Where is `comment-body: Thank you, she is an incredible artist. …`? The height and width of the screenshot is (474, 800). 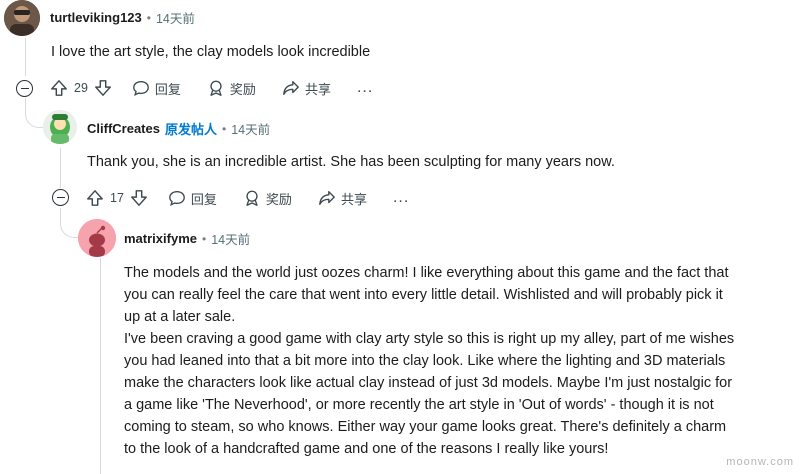 comment-body: Thank you, she is an incredible artist. … is located at coordinates (351, 162).